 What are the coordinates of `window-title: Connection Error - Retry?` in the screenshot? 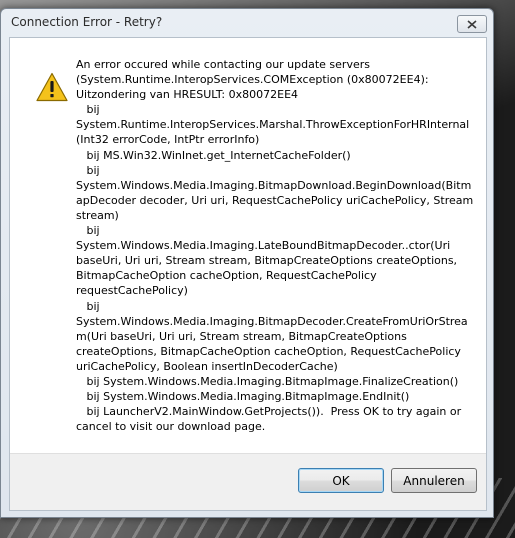 It's located at (87, 22).